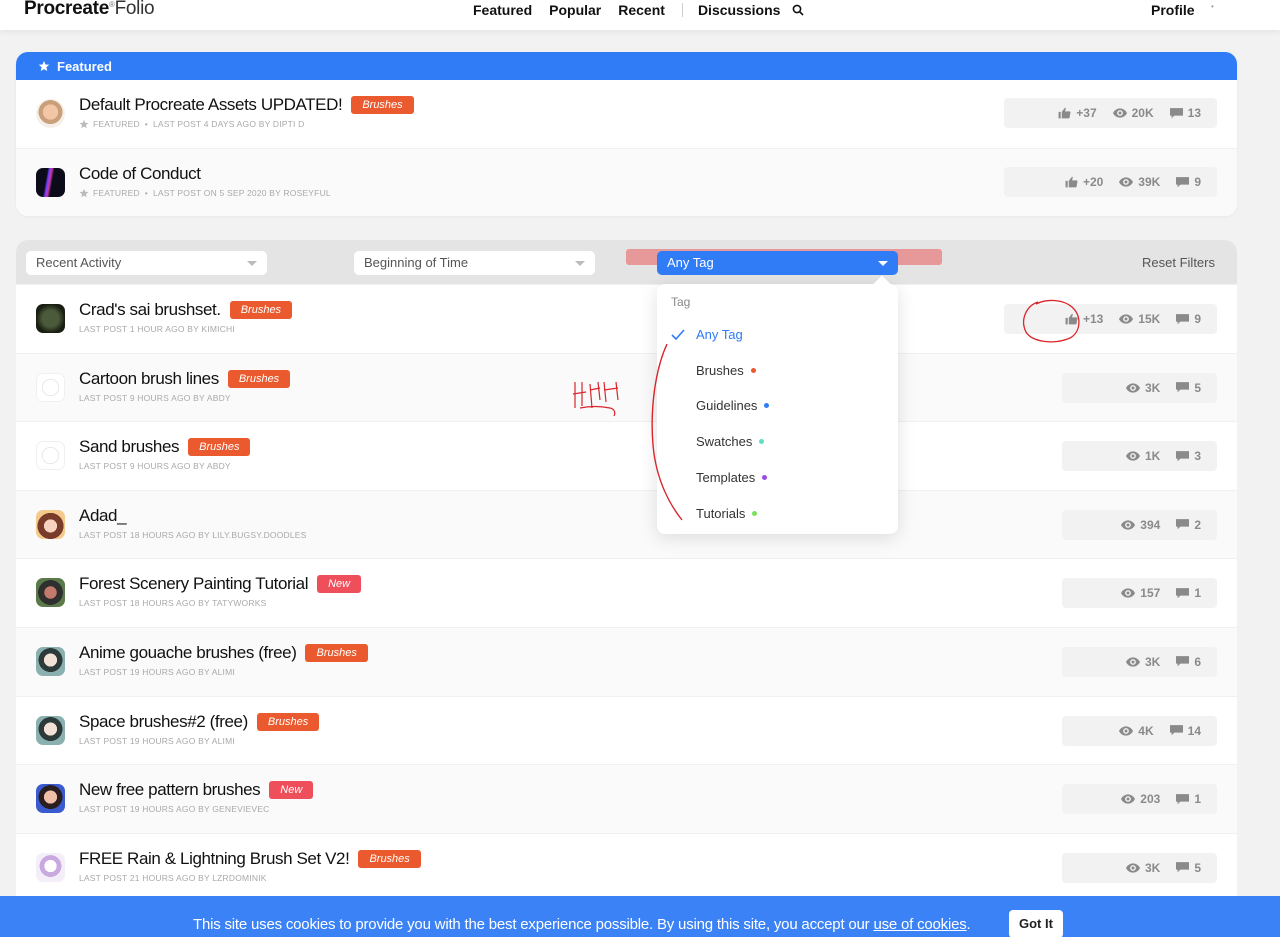 This screenshot has height=937, width=1280. Describe the element at coordinates (1178, 262) in the screenshot. I see `reset-filters-link: Reset Filters` at that location.